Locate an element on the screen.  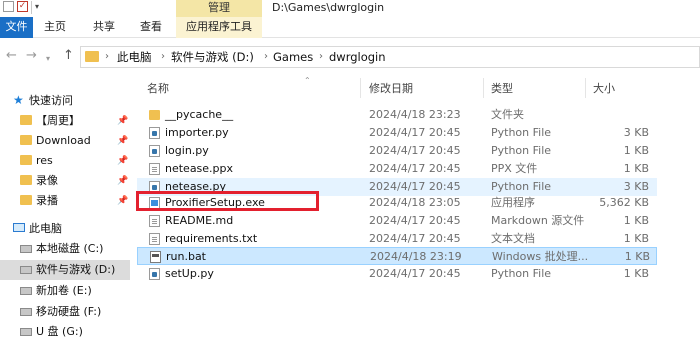
column-header-name: 名称 is located at coordinates (158, 89).